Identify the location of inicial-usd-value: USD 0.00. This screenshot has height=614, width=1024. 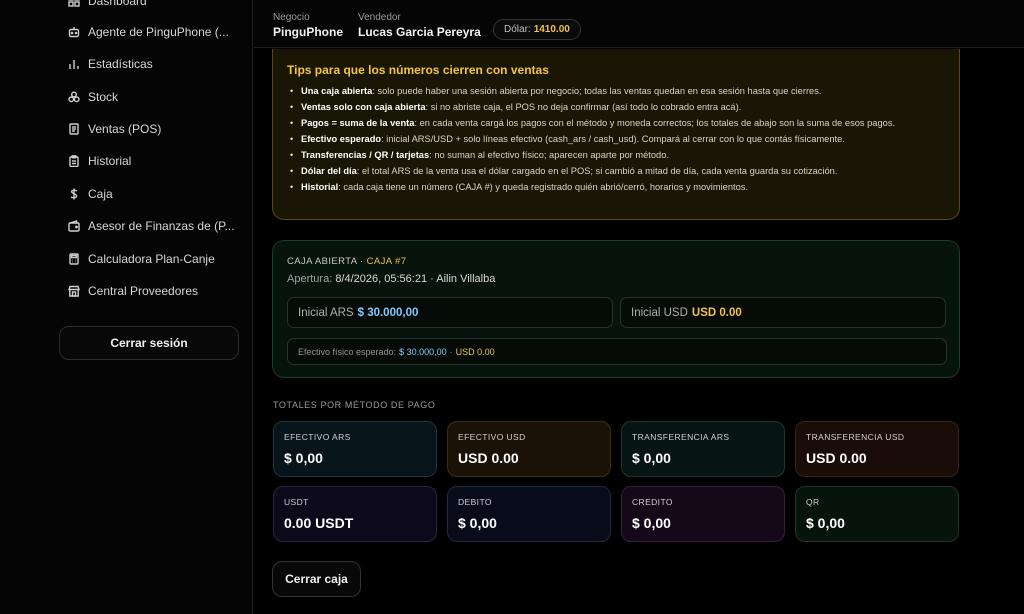
(716, 312).